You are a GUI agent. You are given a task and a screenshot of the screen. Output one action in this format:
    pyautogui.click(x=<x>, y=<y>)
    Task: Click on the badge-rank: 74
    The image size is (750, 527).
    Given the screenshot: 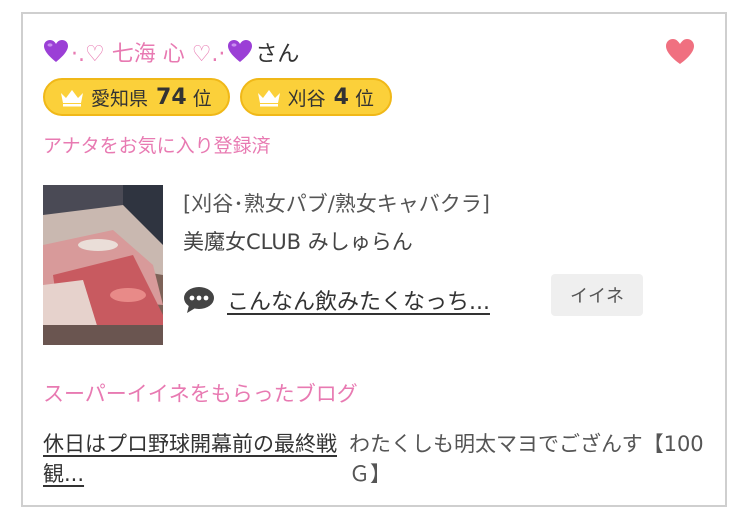 What is the action you would take?
    pyautogui.click(x=171, y=97)
    